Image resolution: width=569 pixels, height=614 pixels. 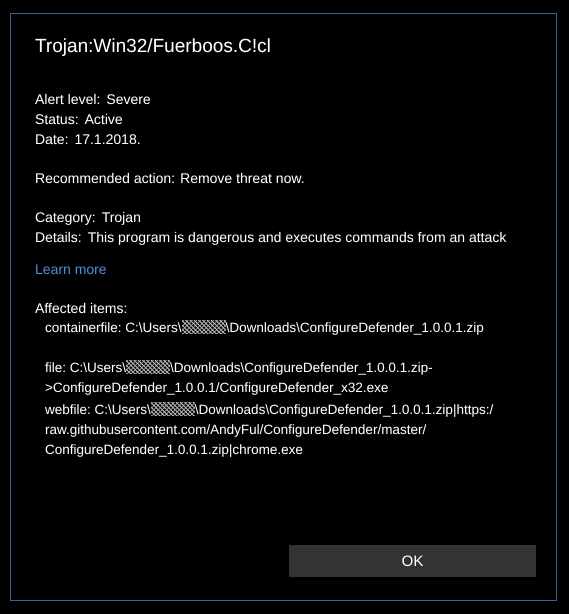 I want to click on ok-button: OK, so click(x=412, y=561).